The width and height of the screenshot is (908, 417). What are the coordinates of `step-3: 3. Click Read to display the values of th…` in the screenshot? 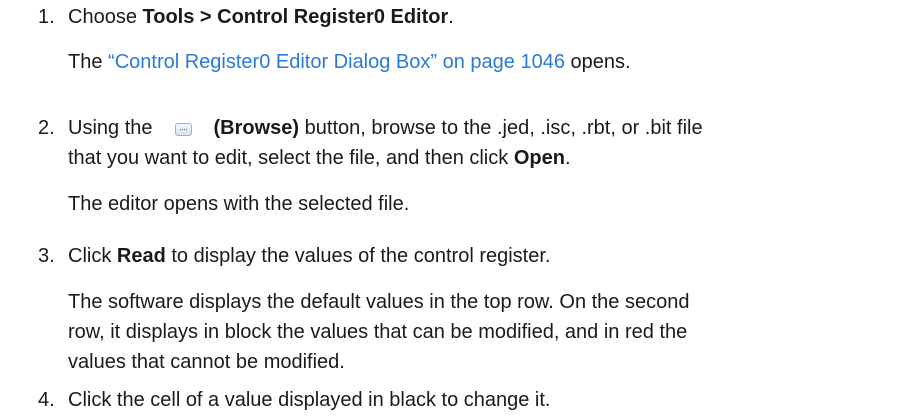 It's located at (294, 256).